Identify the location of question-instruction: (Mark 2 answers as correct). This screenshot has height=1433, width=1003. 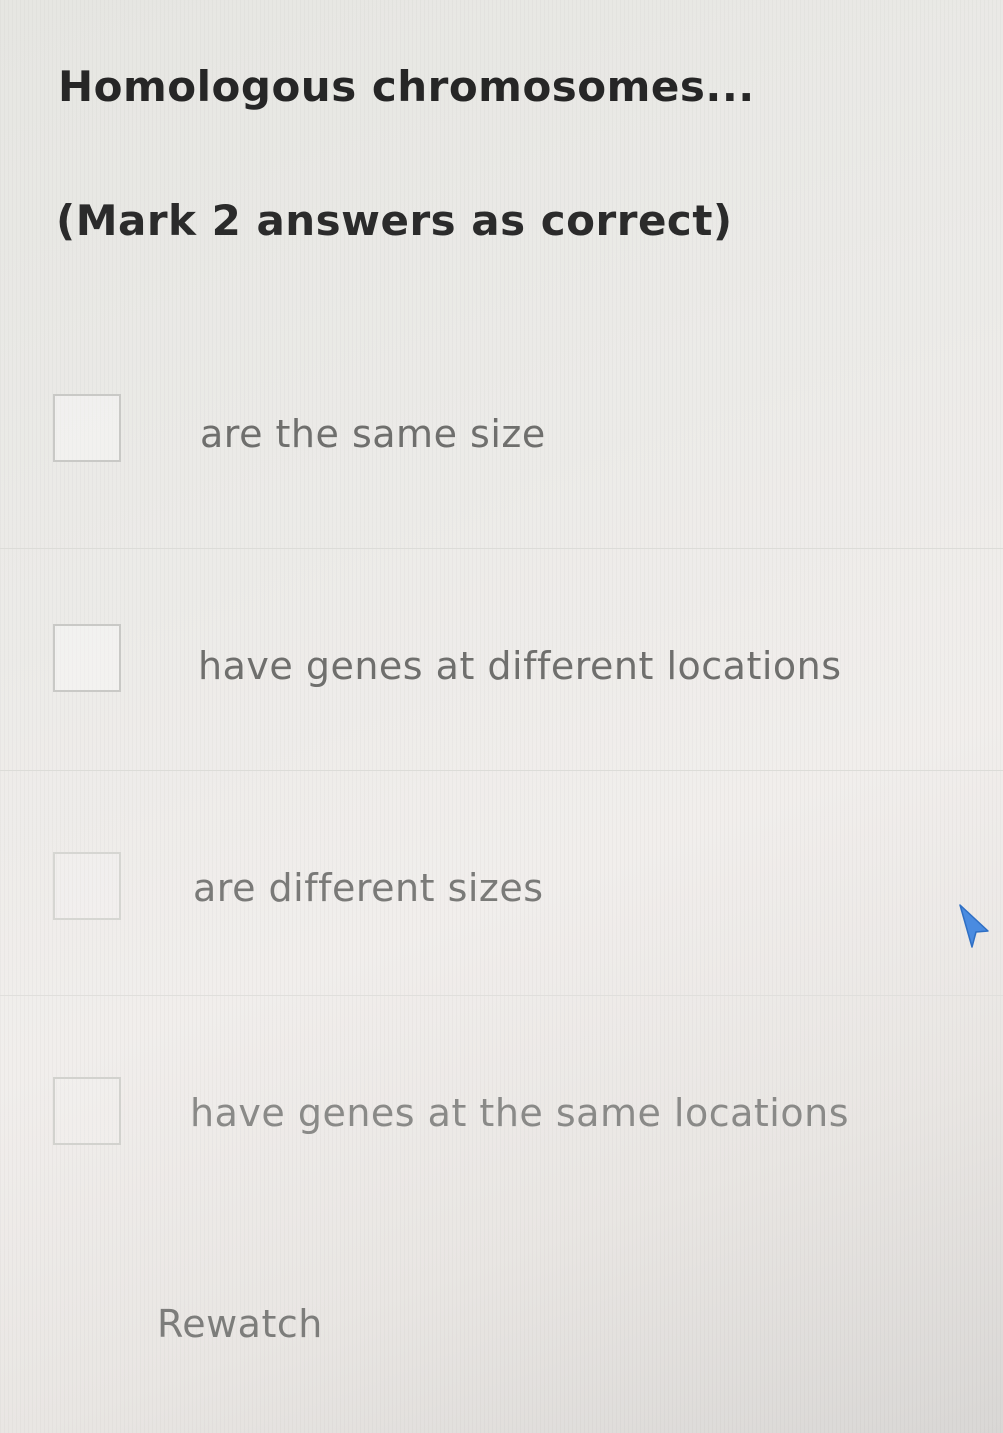
(394, 220).